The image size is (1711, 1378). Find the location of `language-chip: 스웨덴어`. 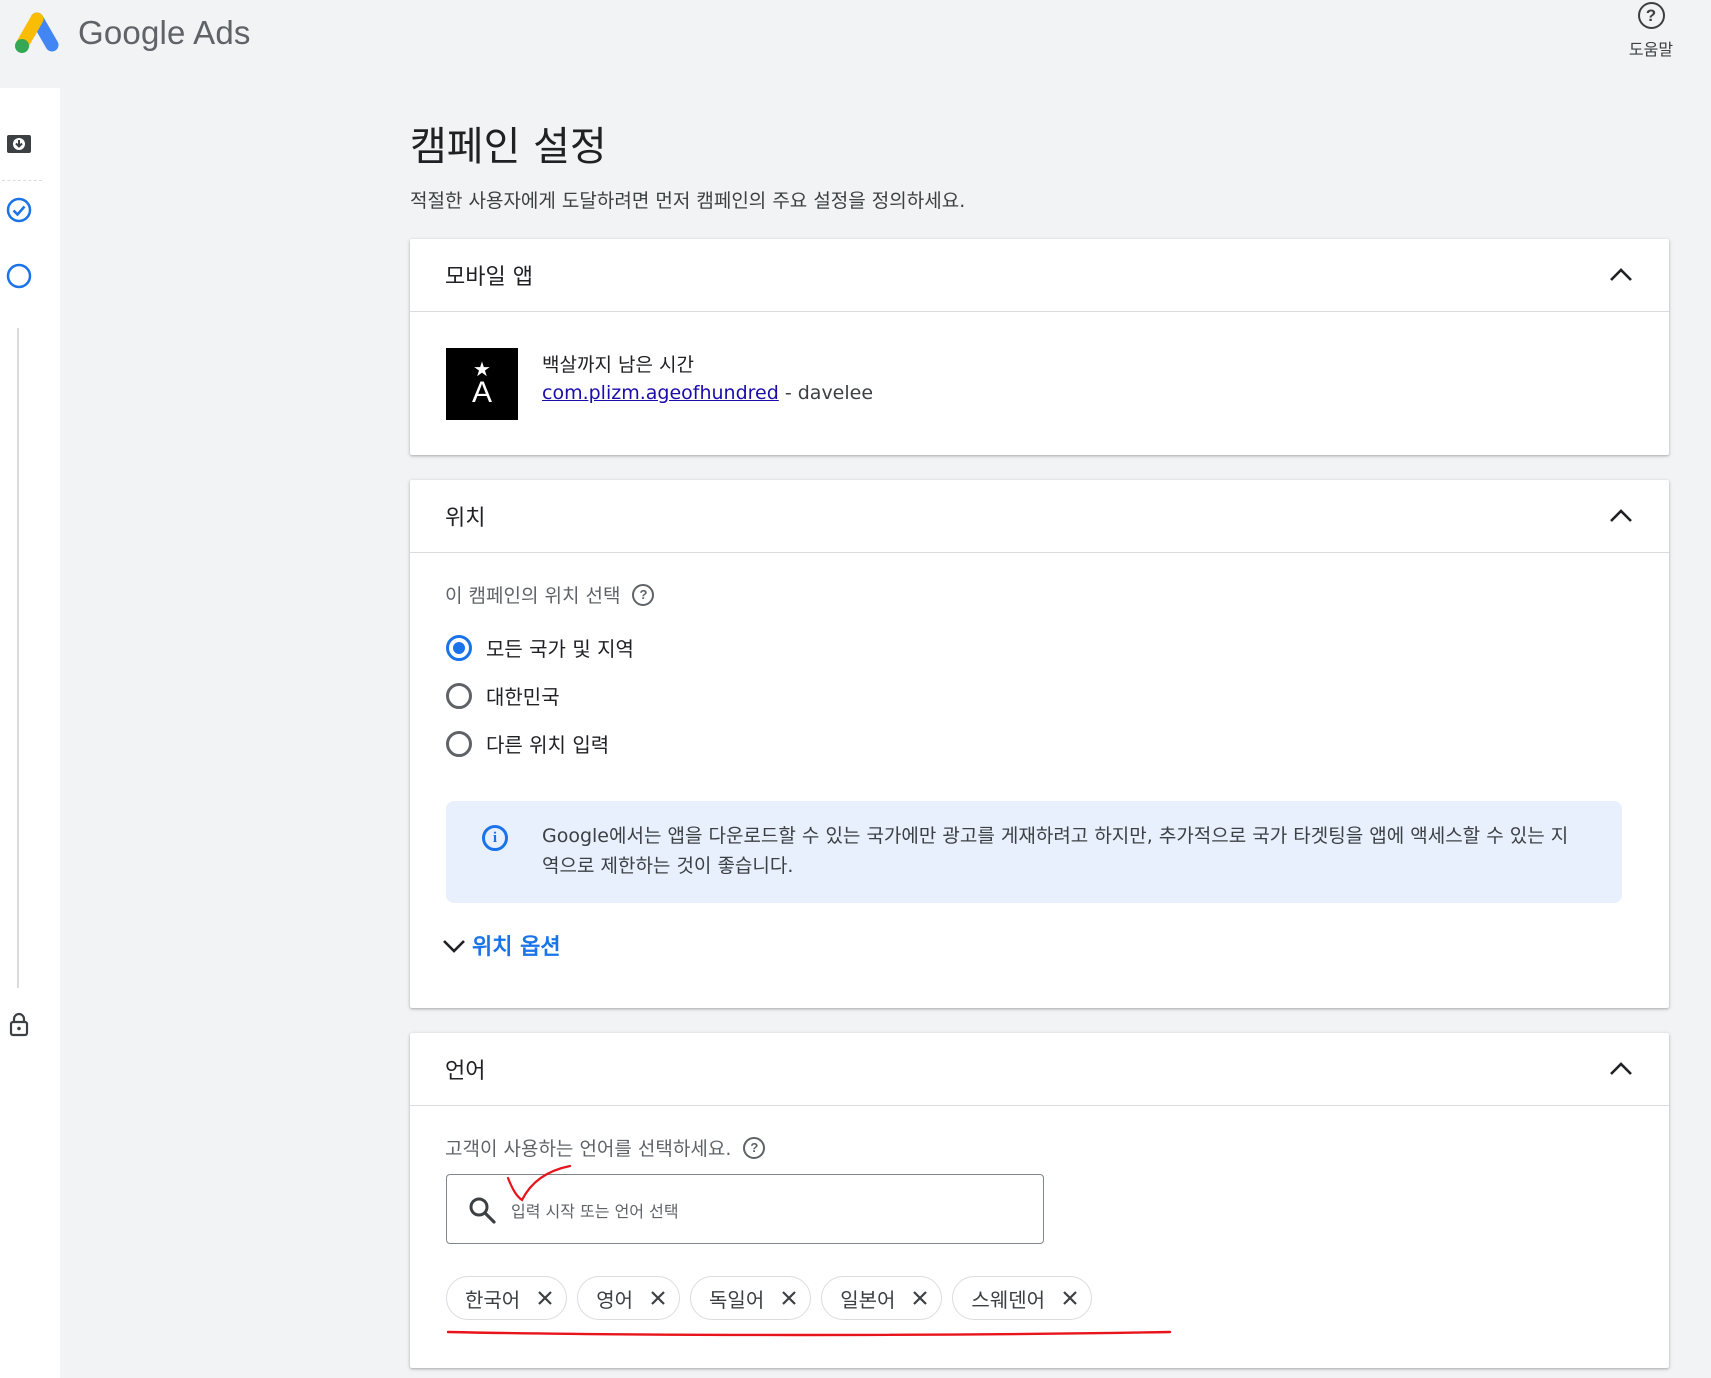

language-chip: 스웨덴어 is located at coordinates (1022, 1298).